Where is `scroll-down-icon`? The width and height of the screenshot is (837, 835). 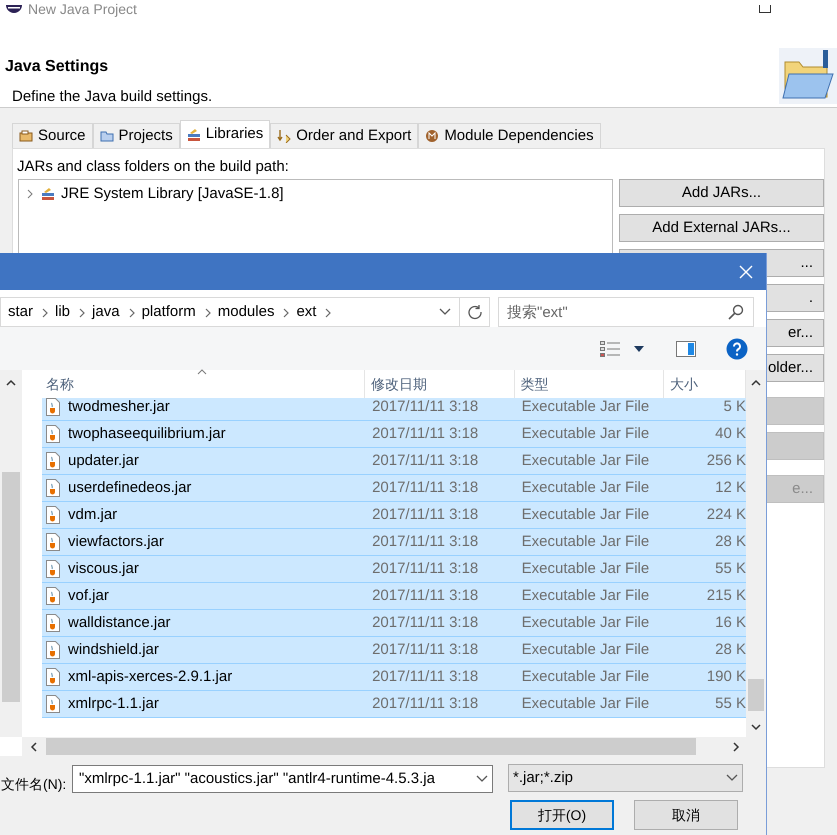
scroll-down-icon is located at coordinates (756, 727).